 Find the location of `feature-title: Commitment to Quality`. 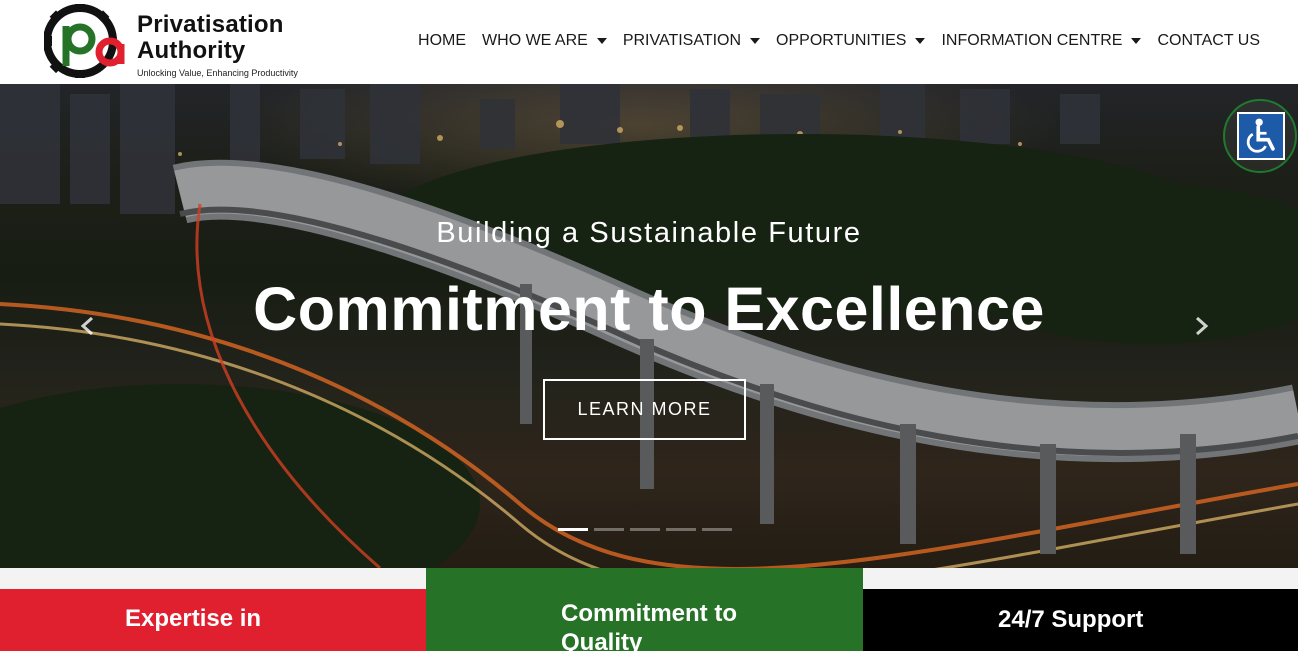

feature-title: Commitment to Quality is located at coordinates (649, 625).